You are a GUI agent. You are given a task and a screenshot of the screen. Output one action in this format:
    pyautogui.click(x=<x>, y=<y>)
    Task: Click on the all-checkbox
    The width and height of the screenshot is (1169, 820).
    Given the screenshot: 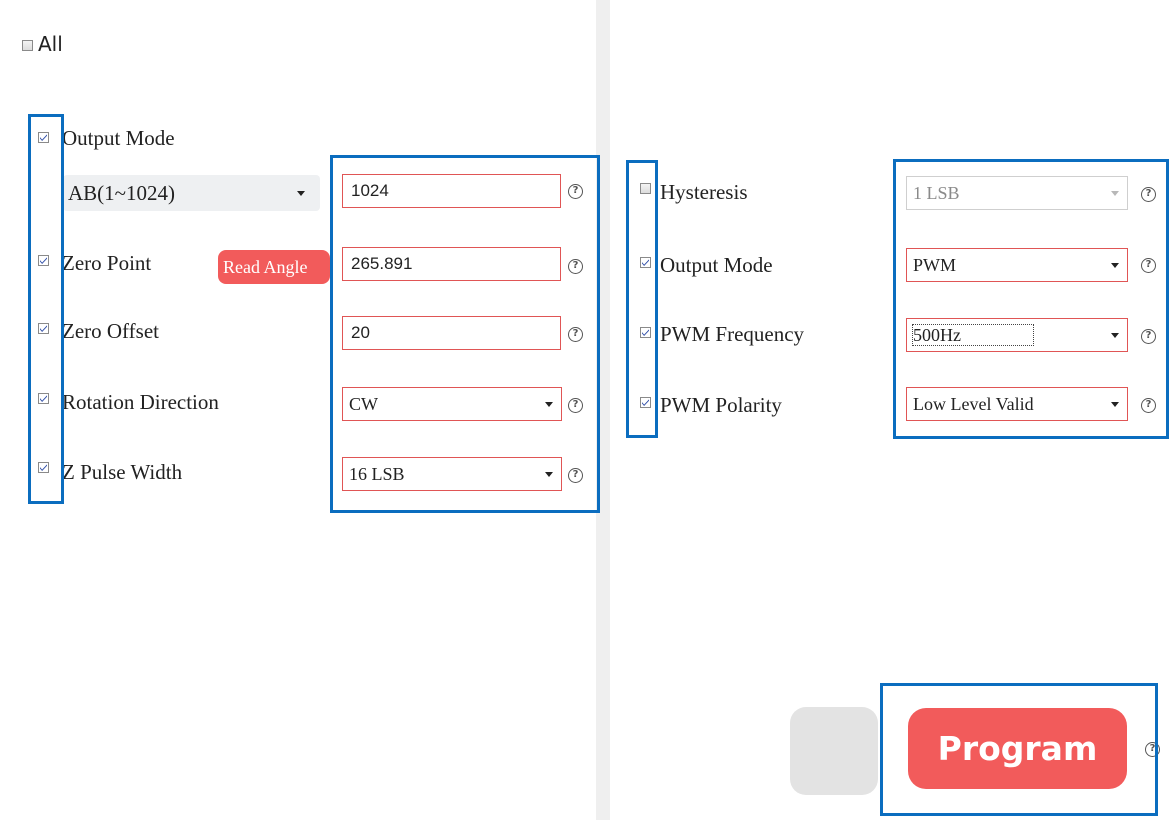 What is the action you would take?
    pyautogui.click(x=27, y=45)
    